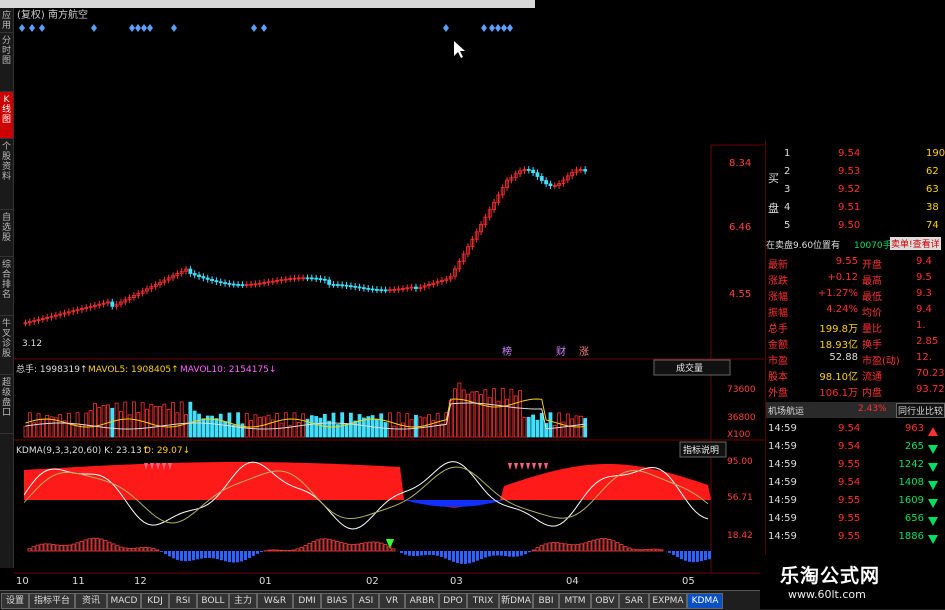  I want to click on indicator-tab: BIAS, so click(337, 601).